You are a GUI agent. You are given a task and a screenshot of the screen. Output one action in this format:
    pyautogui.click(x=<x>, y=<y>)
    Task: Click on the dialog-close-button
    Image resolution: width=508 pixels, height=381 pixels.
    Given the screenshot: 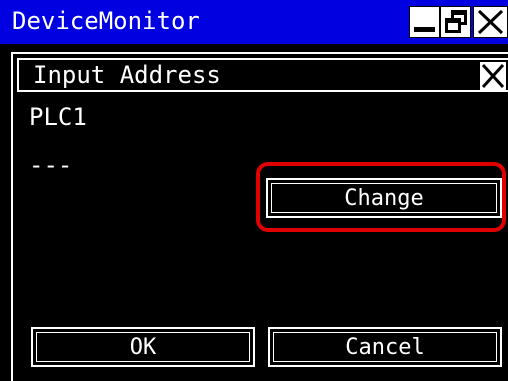 What is the action you would take?
    pyautogui.click(x=493, y=76)
    